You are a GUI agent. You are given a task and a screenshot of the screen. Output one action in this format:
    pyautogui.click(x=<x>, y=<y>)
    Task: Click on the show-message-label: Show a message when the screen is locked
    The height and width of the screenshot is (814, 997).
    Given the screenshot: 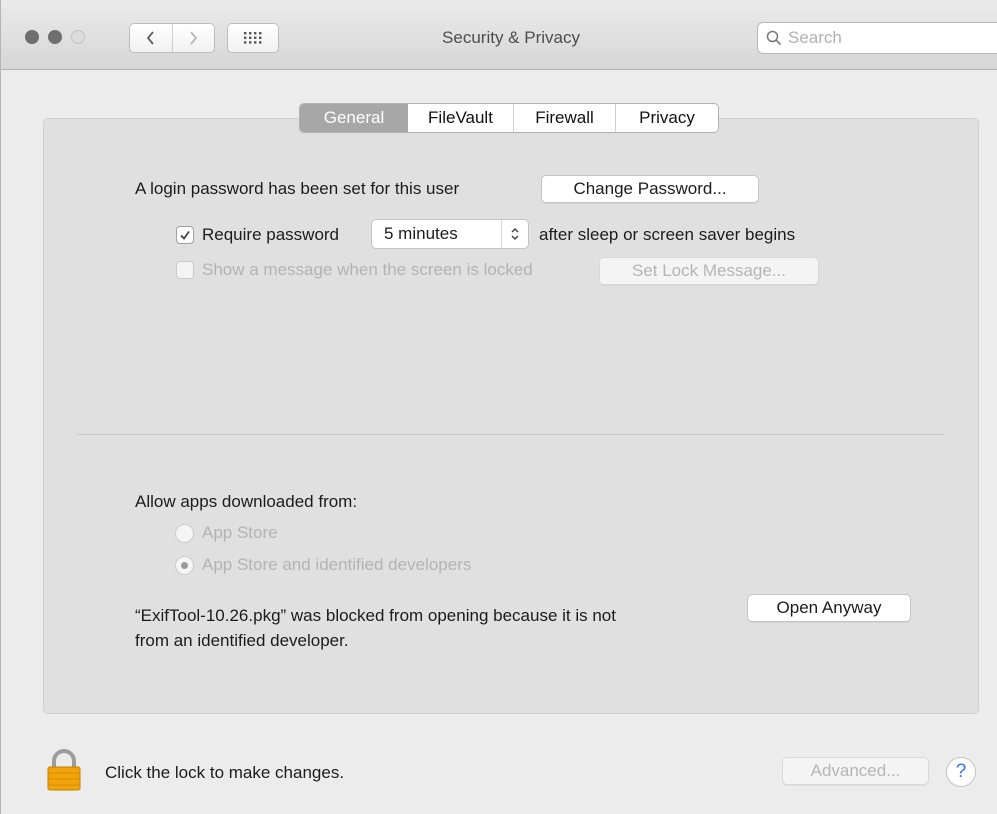 What is the action you would take?
    pyautogui.click(x=367, y=269)
    